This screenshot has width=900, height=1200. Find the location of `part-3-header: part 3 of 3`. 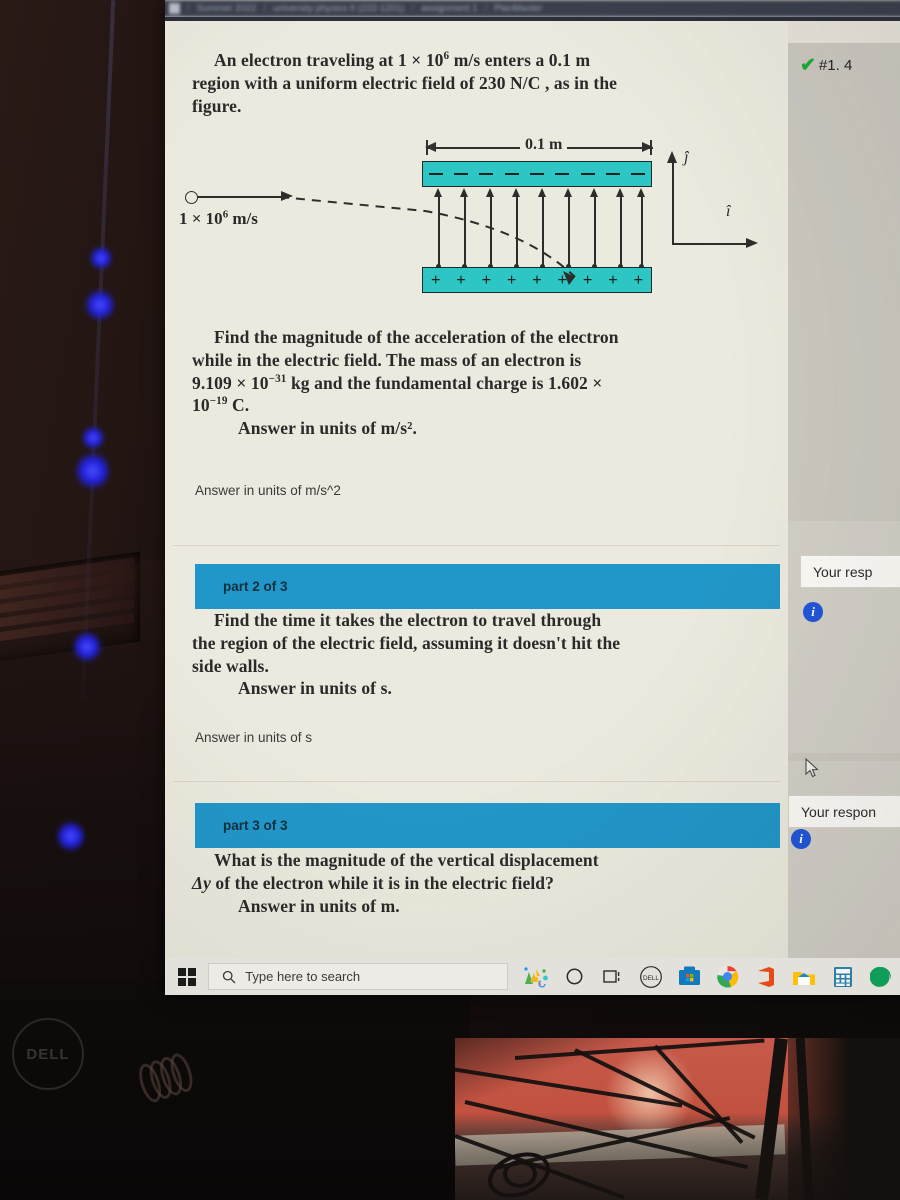

part-3-header: part 3 of 3 is located at coordinates (487, 825).